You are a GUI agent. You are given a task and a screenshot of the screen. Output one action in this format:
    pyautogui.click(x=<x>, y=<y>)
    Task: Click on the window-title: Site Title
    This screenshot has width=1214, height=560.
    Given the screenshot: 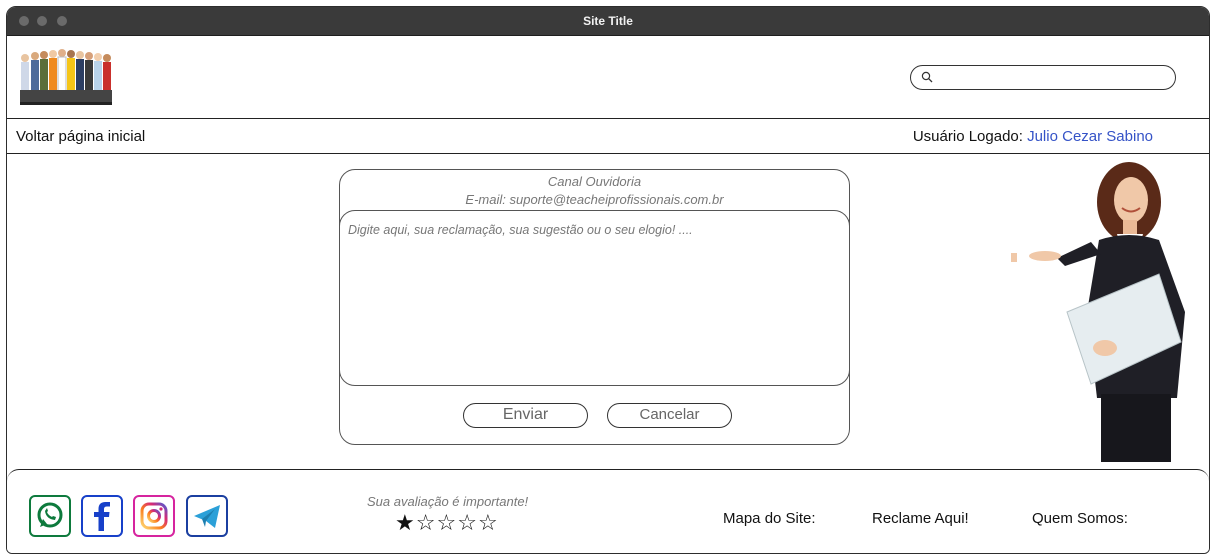 What is the action you would take?
    pyautogui.click(x=608, y=21)
    